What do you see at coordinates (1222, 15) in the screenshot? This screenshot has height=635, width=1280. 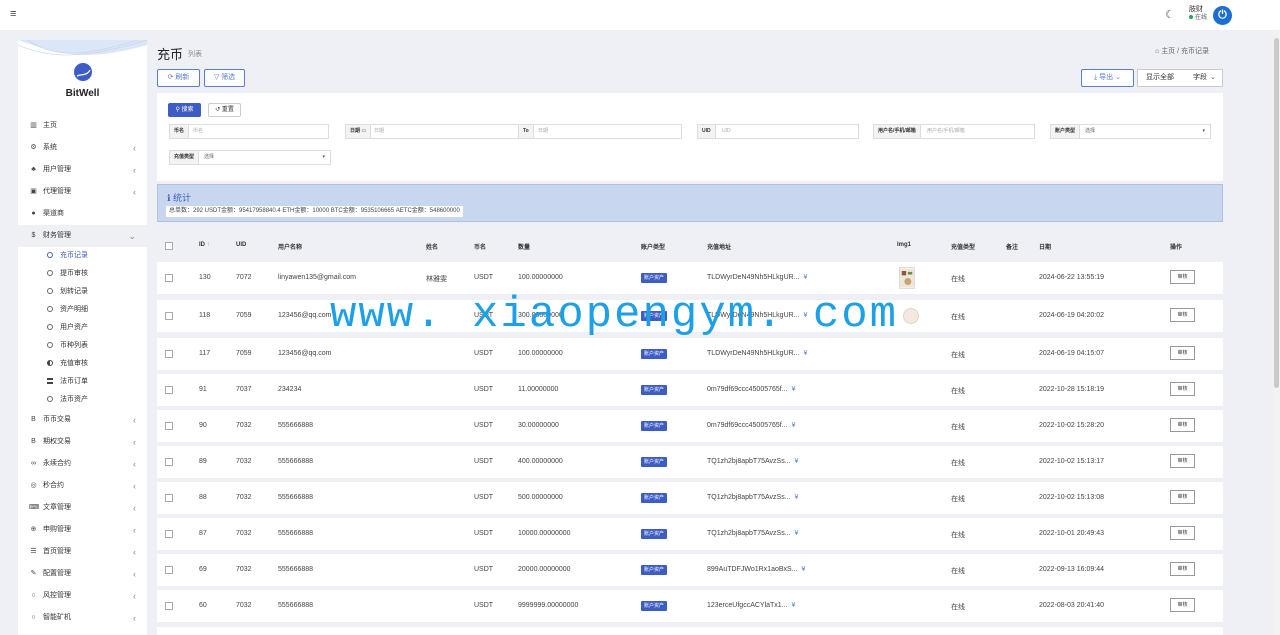 I see `power-icon: ⏻` at bounding box center [1222, 15].